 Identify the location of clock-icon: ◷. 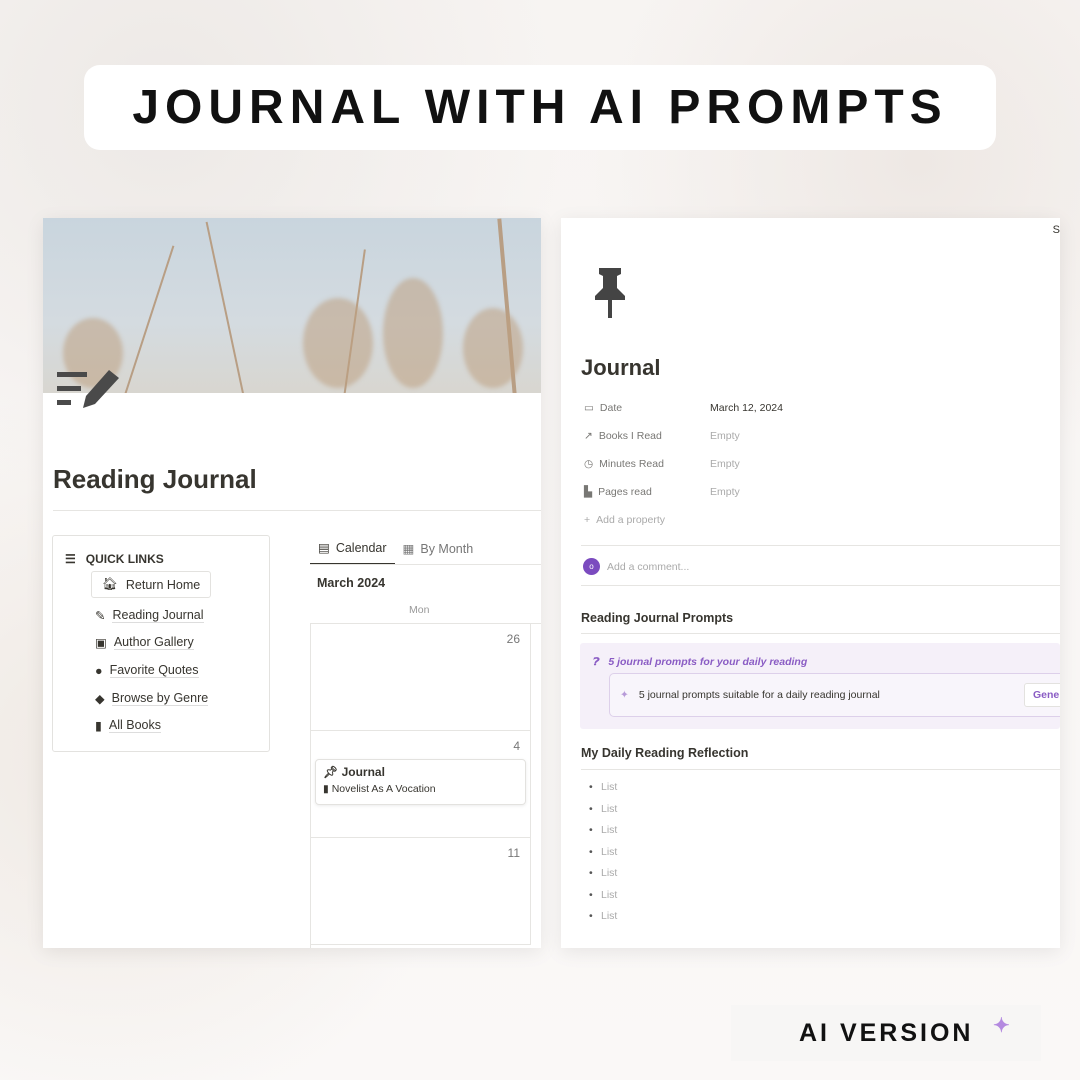
(589, 464).